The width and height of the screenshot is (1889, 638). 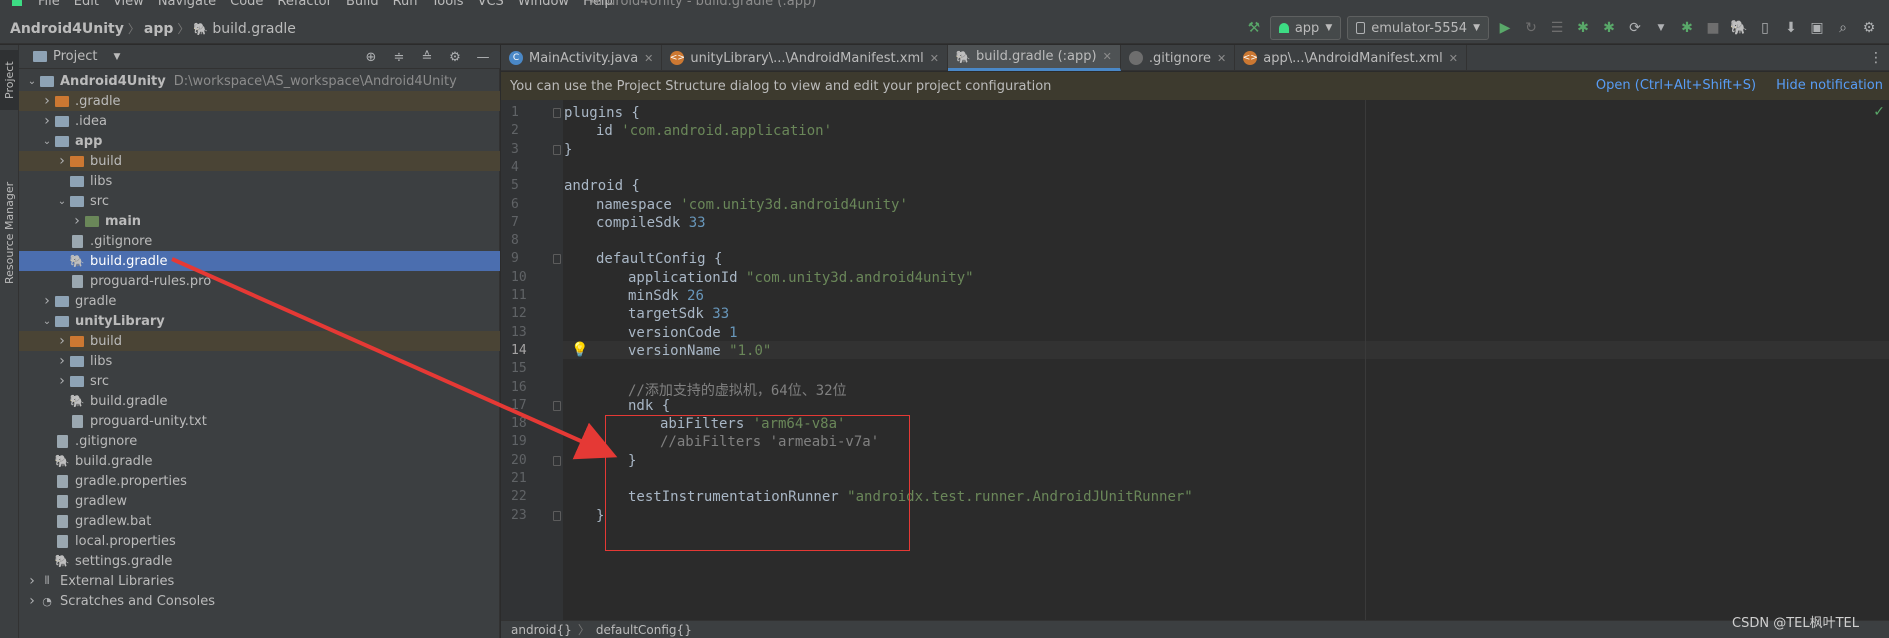 I want to click on expand-all-icon: ≑, so click(x=399, y=57).